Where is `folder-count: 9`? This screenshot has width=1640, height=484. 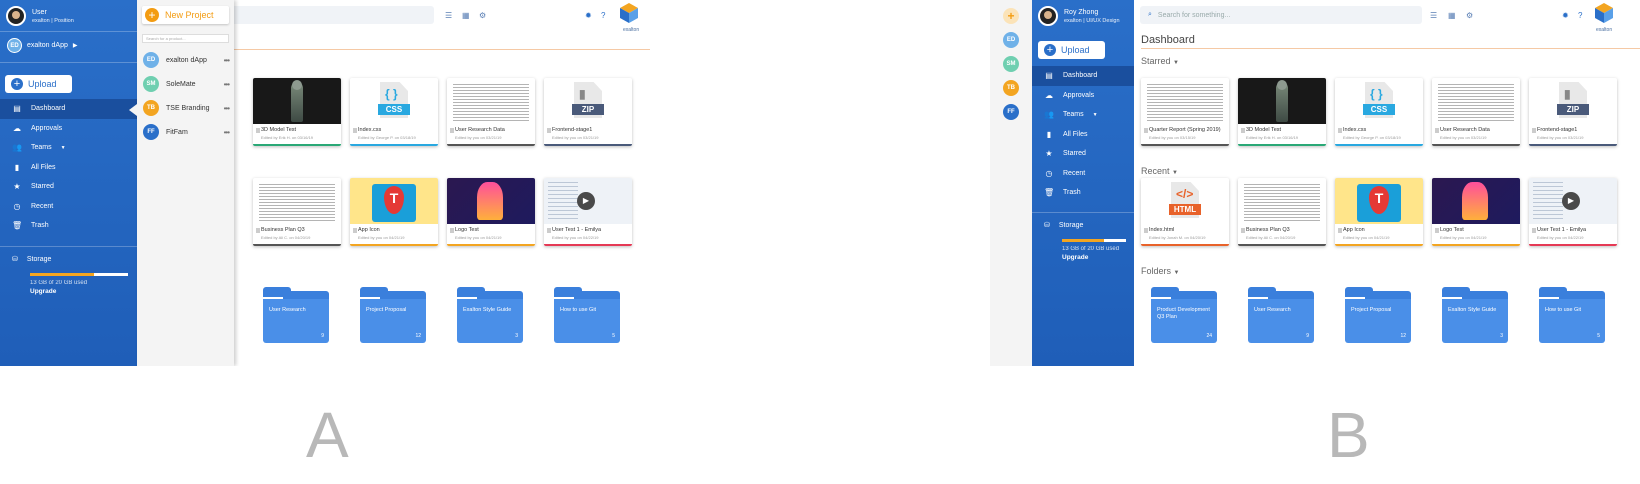
folder-count: 9 is located at coordinates (322, 336).